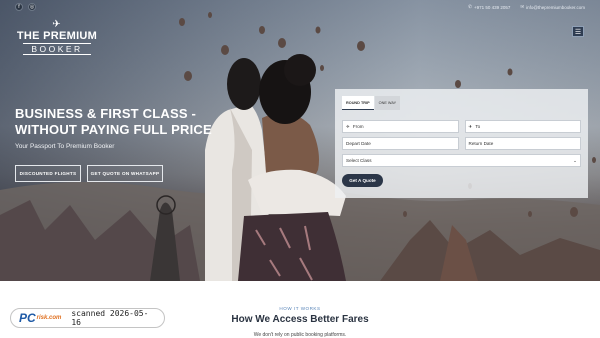 The image size is (600, 338). I want to click on tab-round-trip: ROUND TRIP, so click(358, 103).